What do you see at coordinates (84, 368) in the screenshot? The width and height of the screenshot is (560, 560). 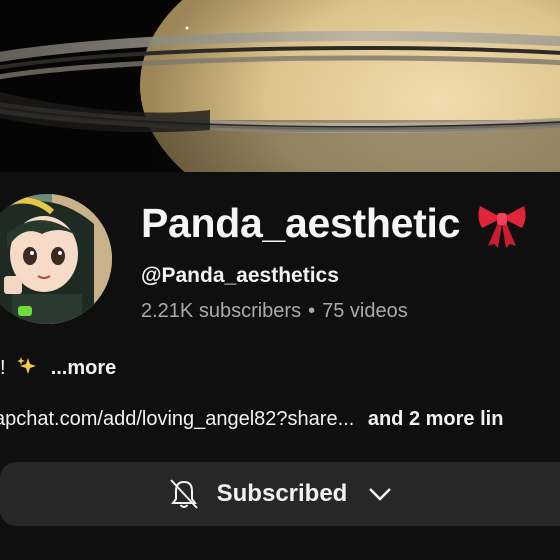 I see `more-button: ...more` at bounding box center [84, 368].